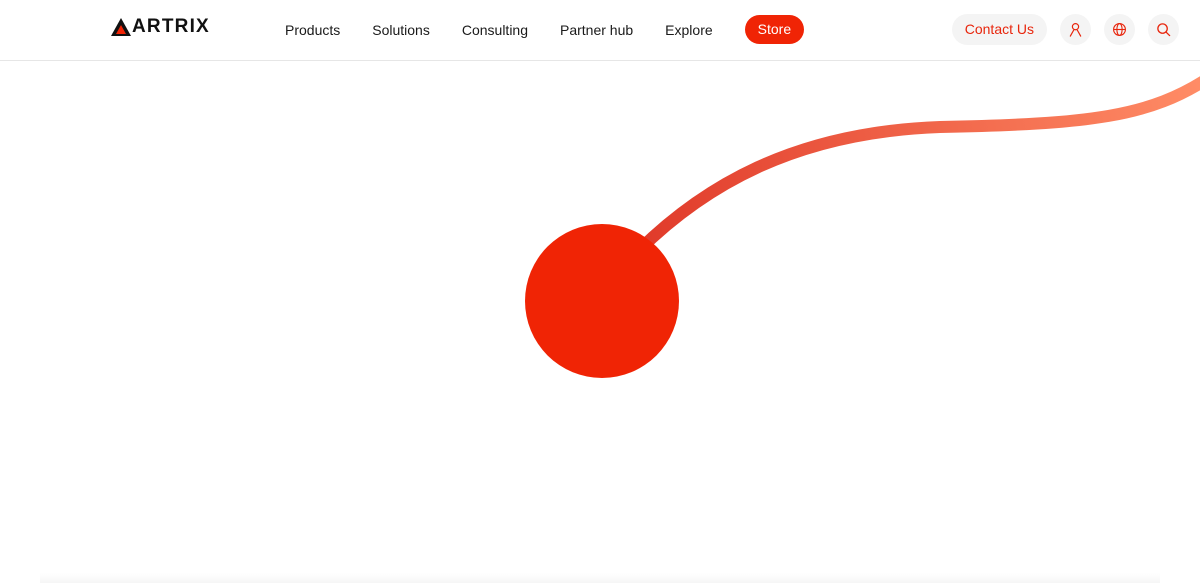  What do you see at coordinates (774, 29) in the screenshot?
I see `store-button: Store` at bounding box center [774, 29].